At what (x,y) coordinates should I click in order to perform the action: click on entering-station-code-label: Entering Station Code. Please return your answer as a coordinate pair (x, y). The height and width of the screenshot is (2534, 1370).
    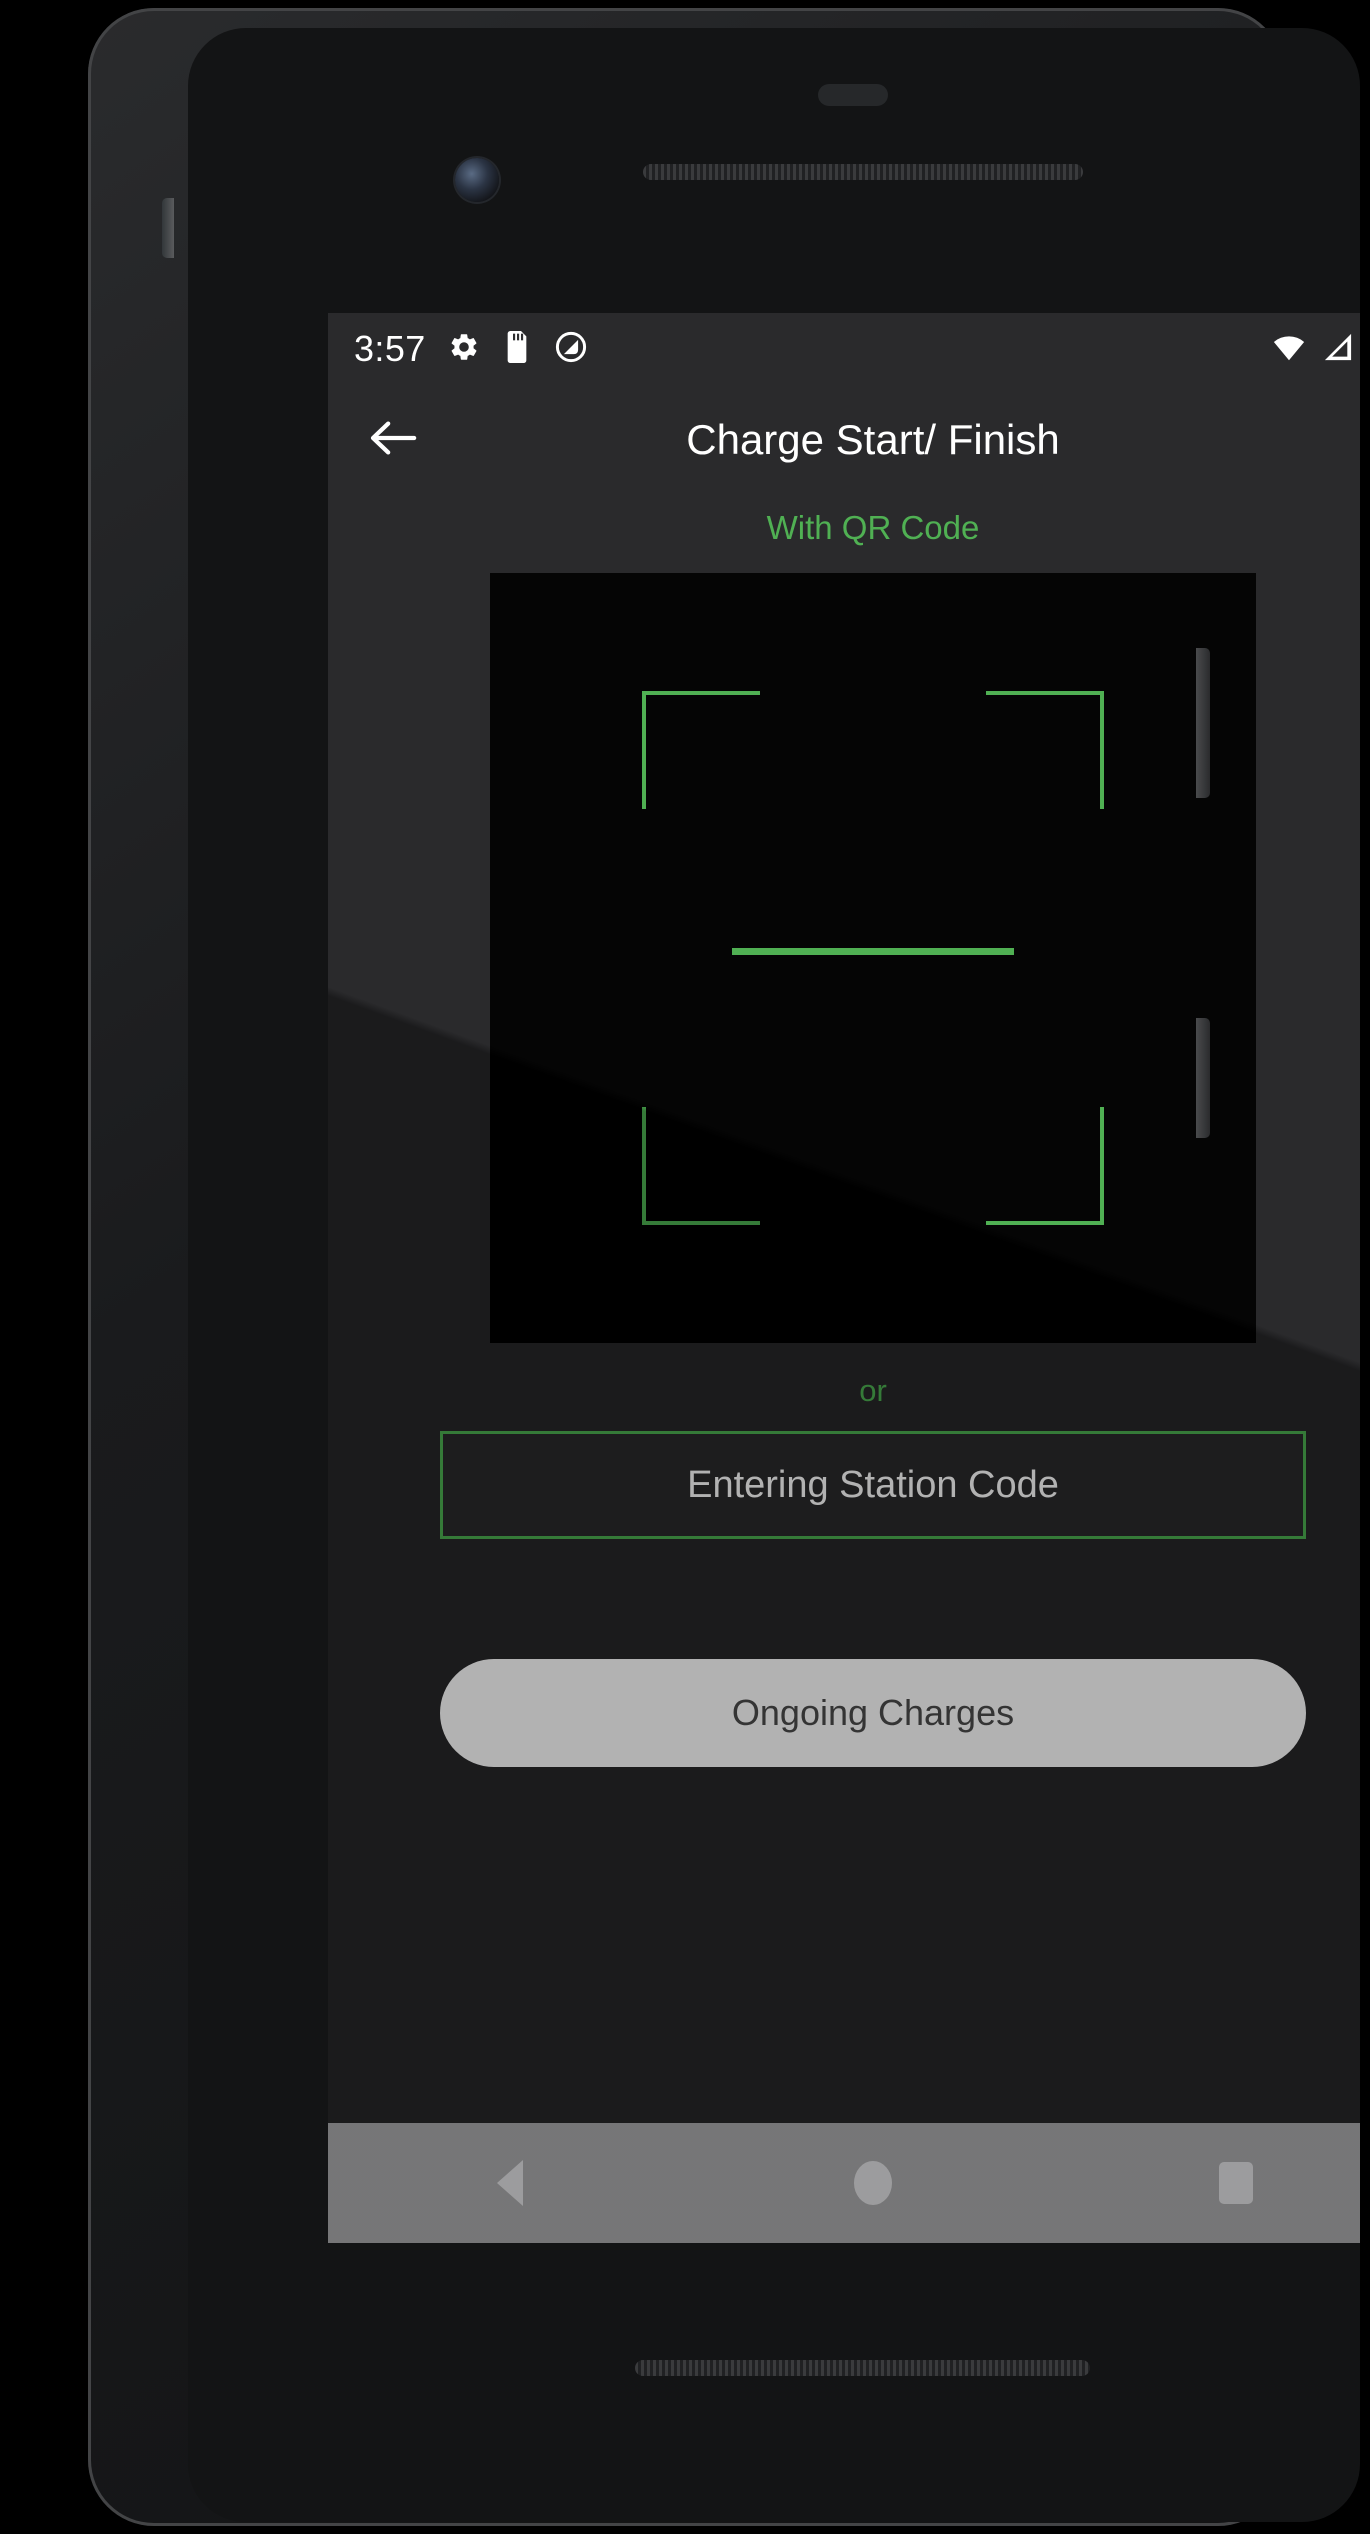
    Looking at the image, I should click on (873, 1484).